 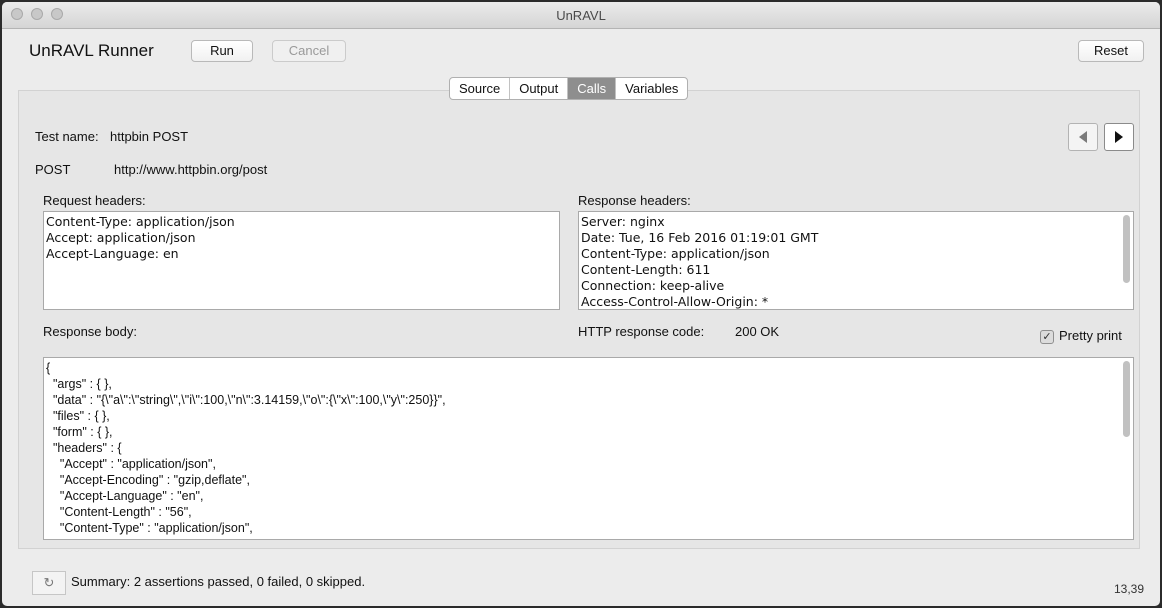 What do you see at coordinates (1129, 589) in the screenshot?
I see `cursor-position: 13,39` at bounding box center [1129, 589].